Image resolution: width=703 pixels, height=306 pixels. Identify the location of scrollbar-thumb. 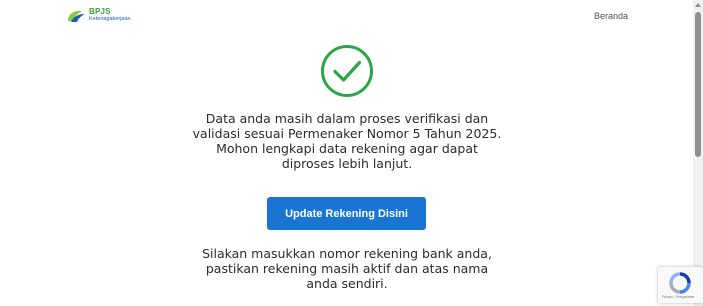
(698, 84).